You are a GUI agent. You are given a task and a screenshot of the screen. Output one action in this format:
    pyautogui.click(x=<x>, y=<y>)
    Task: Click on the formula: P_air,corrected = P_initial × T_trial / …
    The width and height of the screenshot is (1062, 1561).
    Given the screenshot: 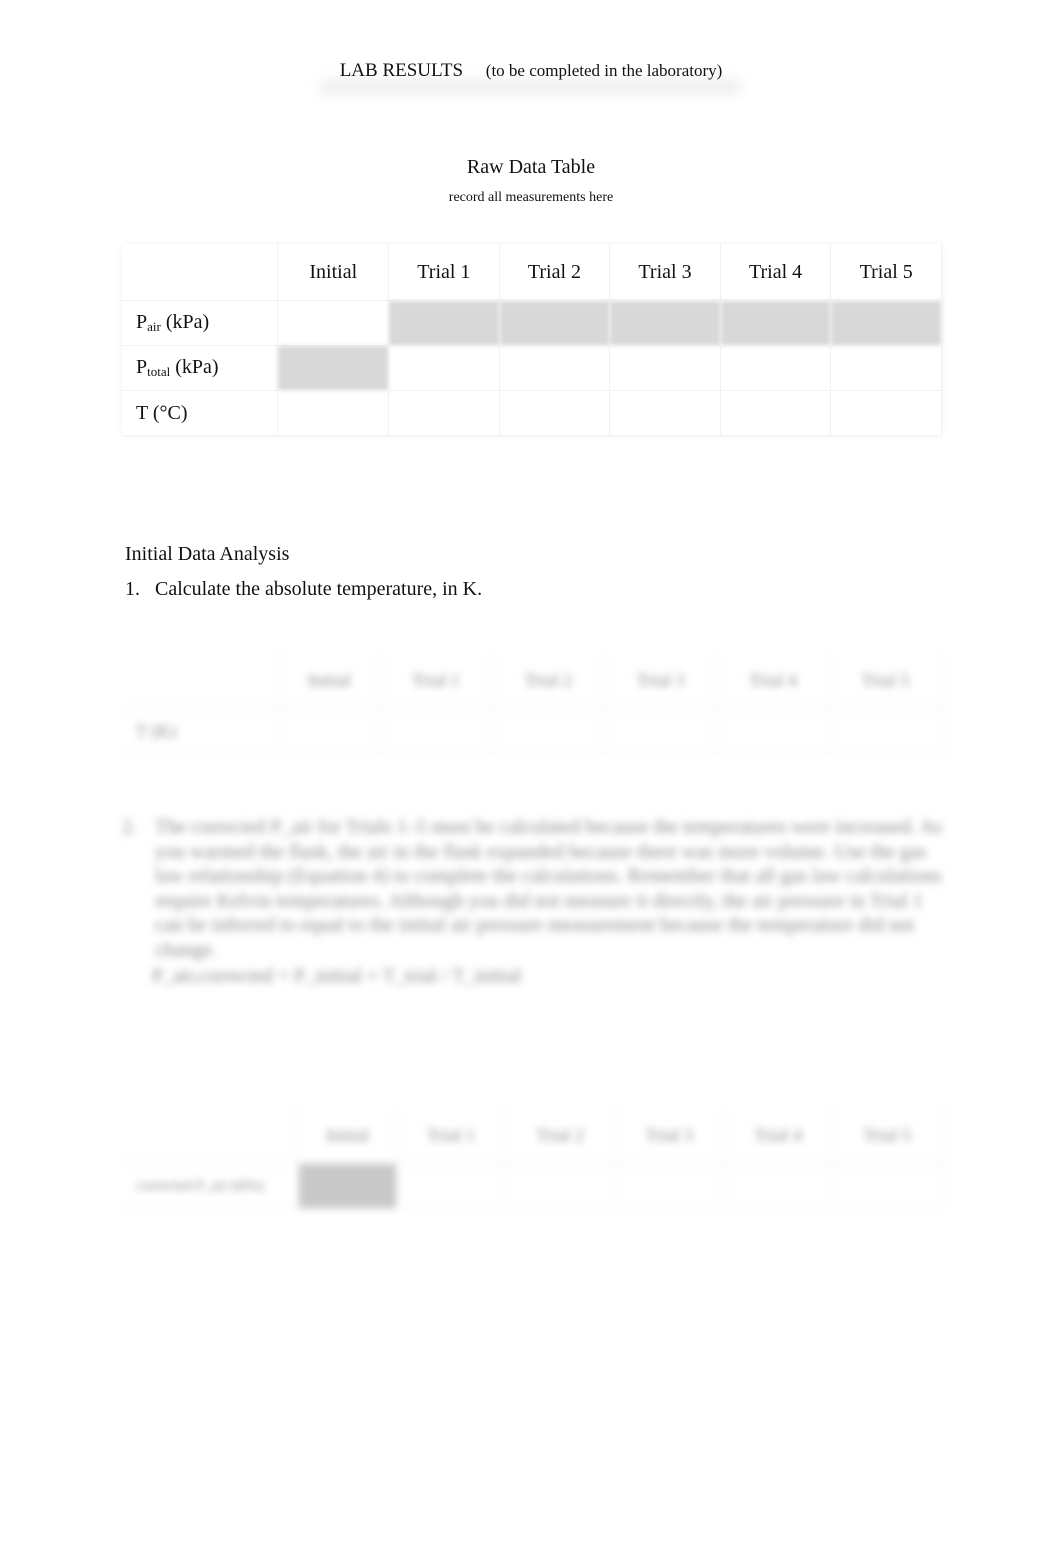 What is the action you would take?
    pyautogui.click(x=337, y=976)
    